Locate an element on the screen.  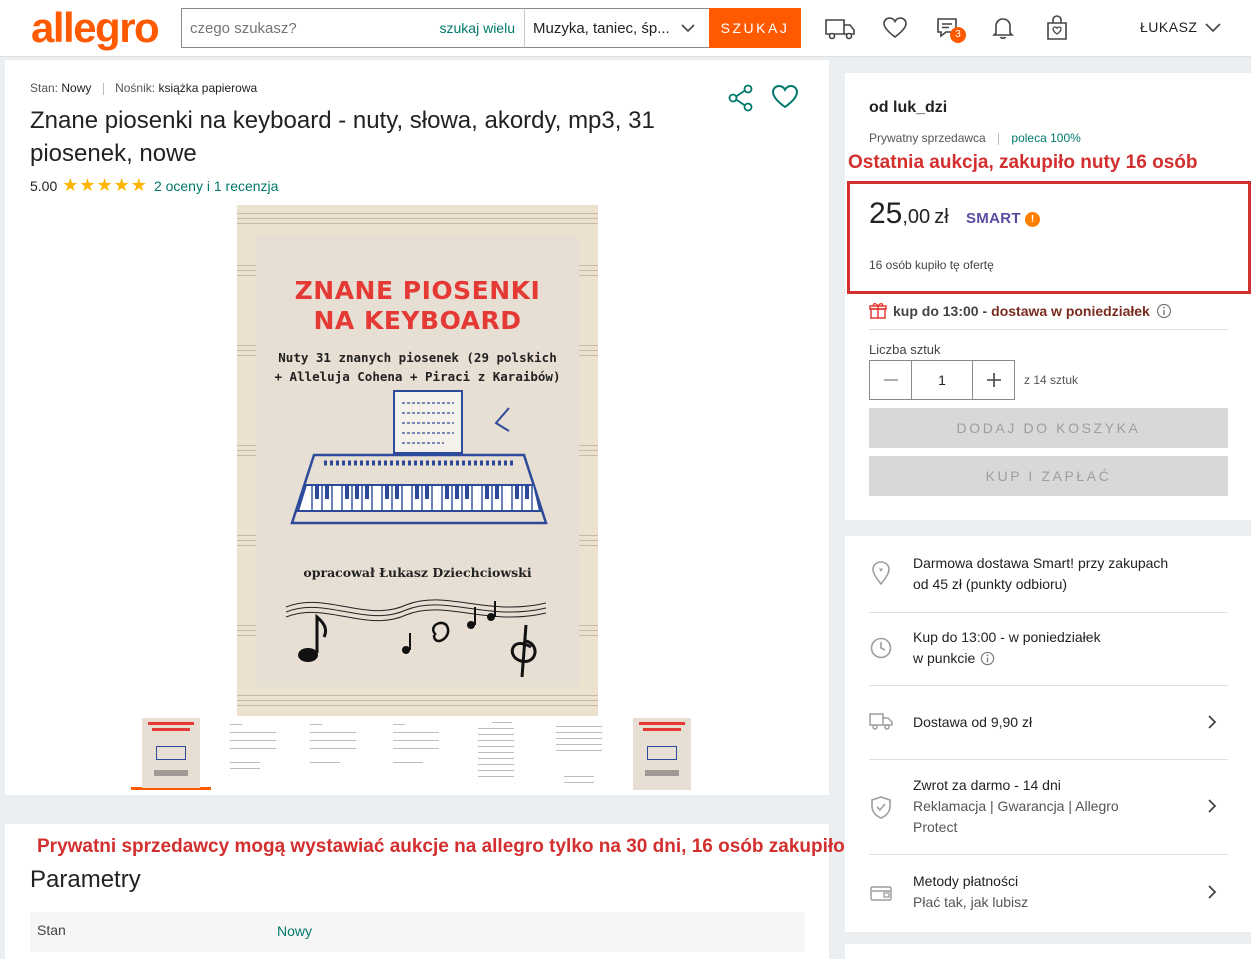
bell-icon is located at coordinates (1003, 28).